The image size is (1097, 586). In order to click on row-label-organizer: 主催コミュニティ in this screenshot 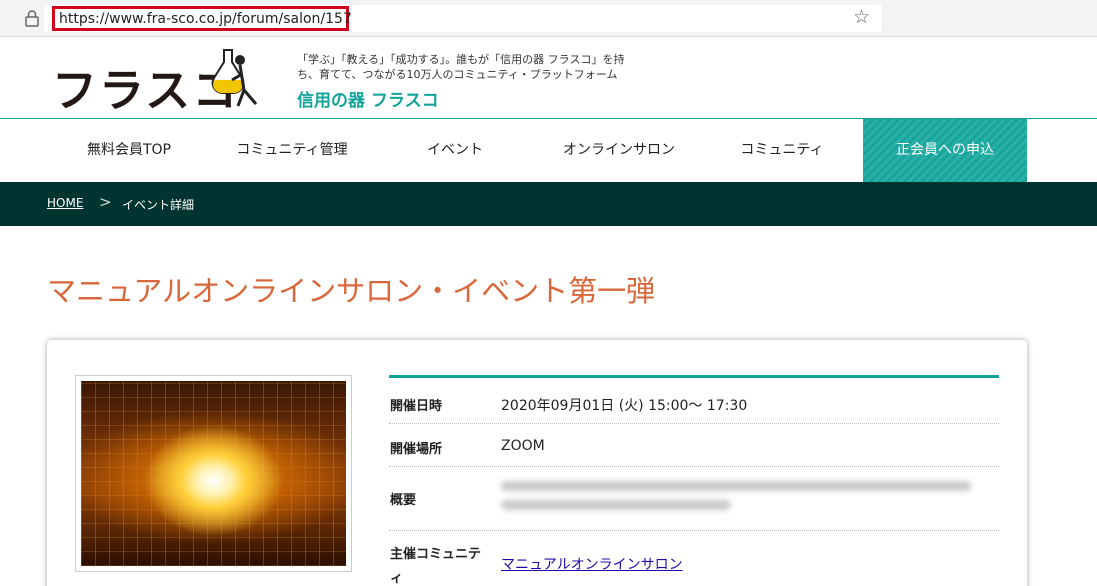, I will do `click(436, 566)`.